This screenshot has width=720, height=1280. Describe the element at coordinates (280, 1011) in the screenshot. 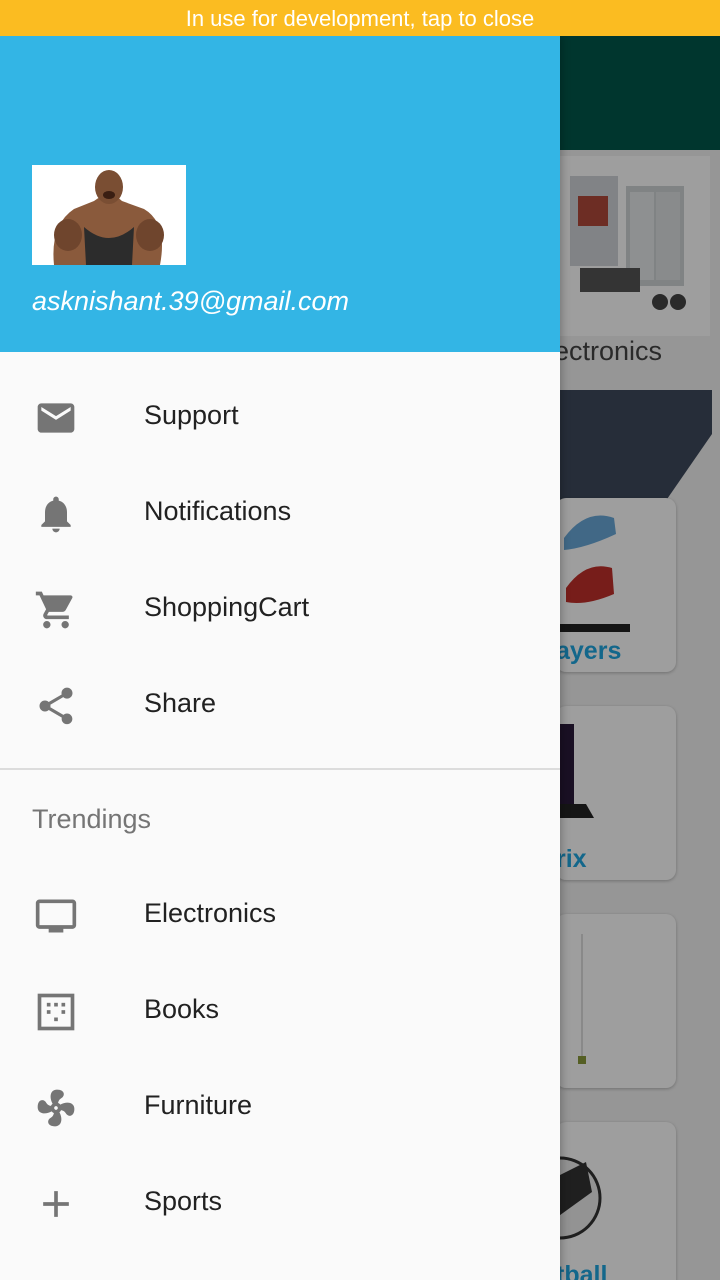

I see `menu-item-books: Books` at that location.